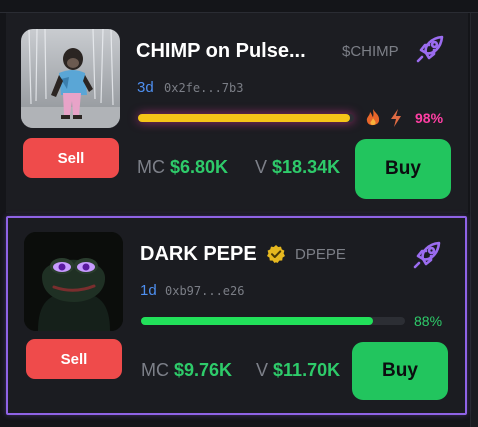 The height and width of the screenshot is (427, 478). I want to click on progress-percent: 88%, so click(428, 321).